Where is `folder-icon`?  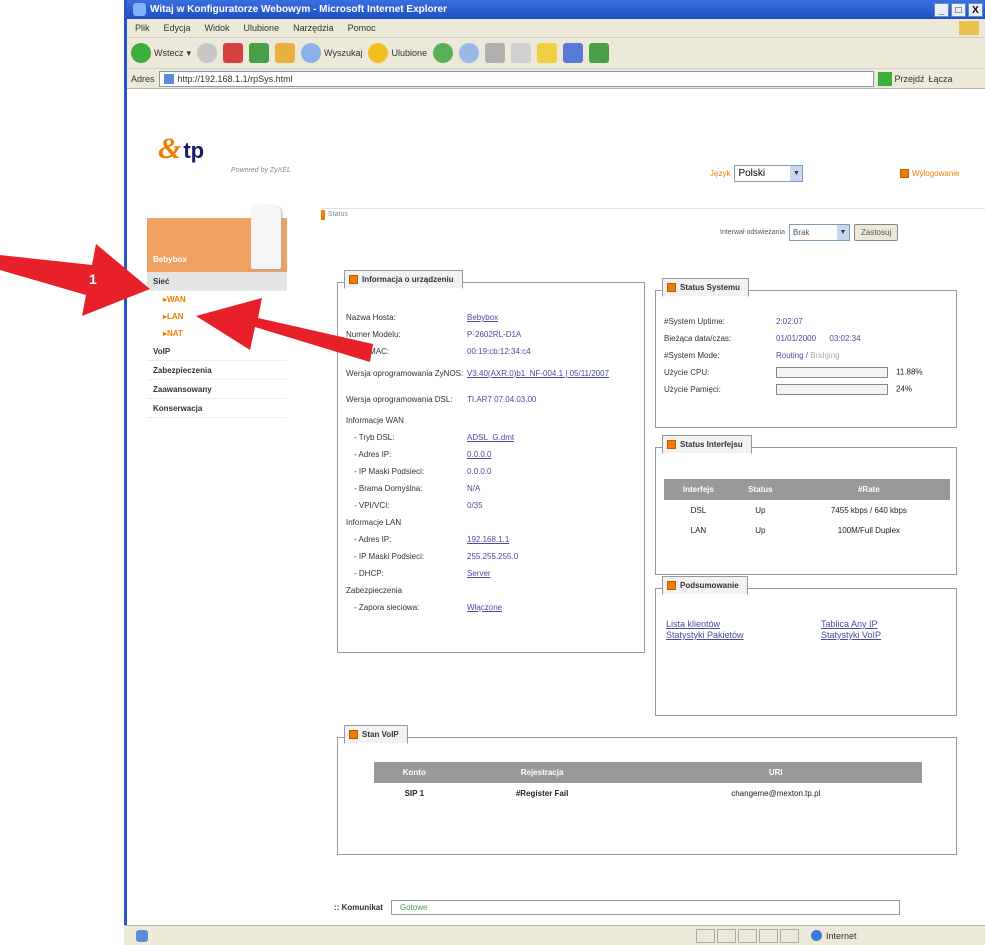 folder-icon is located at coordinates (547, 53).